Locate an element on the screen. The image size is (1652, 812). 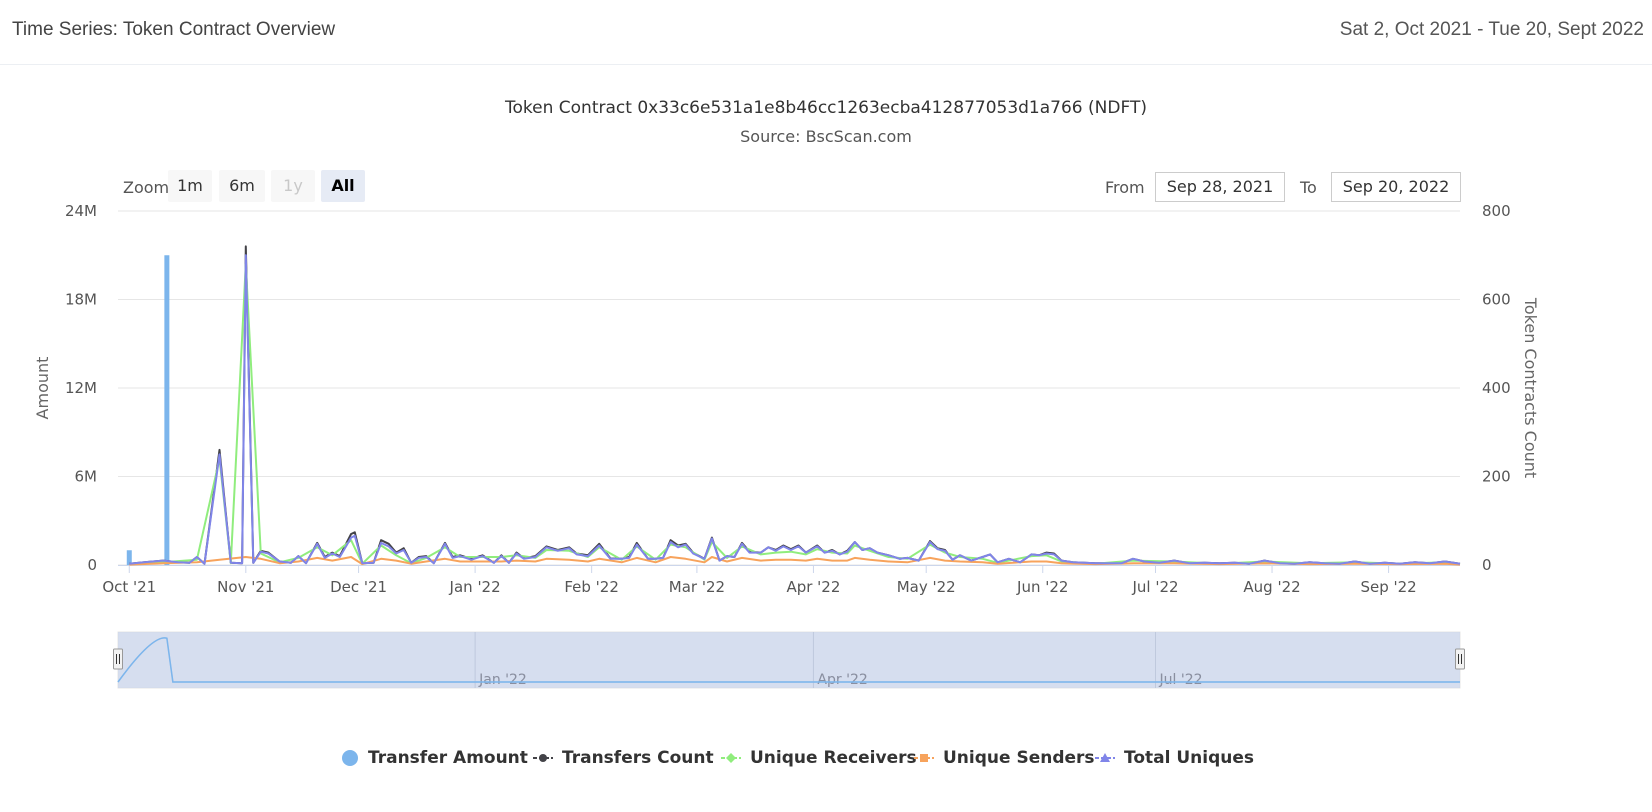
y-left-tick-label: 24M is located at coordinates (81, 211).